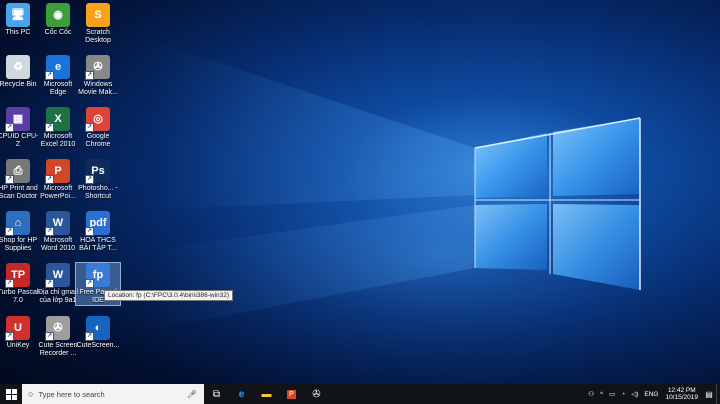  I want to click on windows-start-icon, so click(11, 394).